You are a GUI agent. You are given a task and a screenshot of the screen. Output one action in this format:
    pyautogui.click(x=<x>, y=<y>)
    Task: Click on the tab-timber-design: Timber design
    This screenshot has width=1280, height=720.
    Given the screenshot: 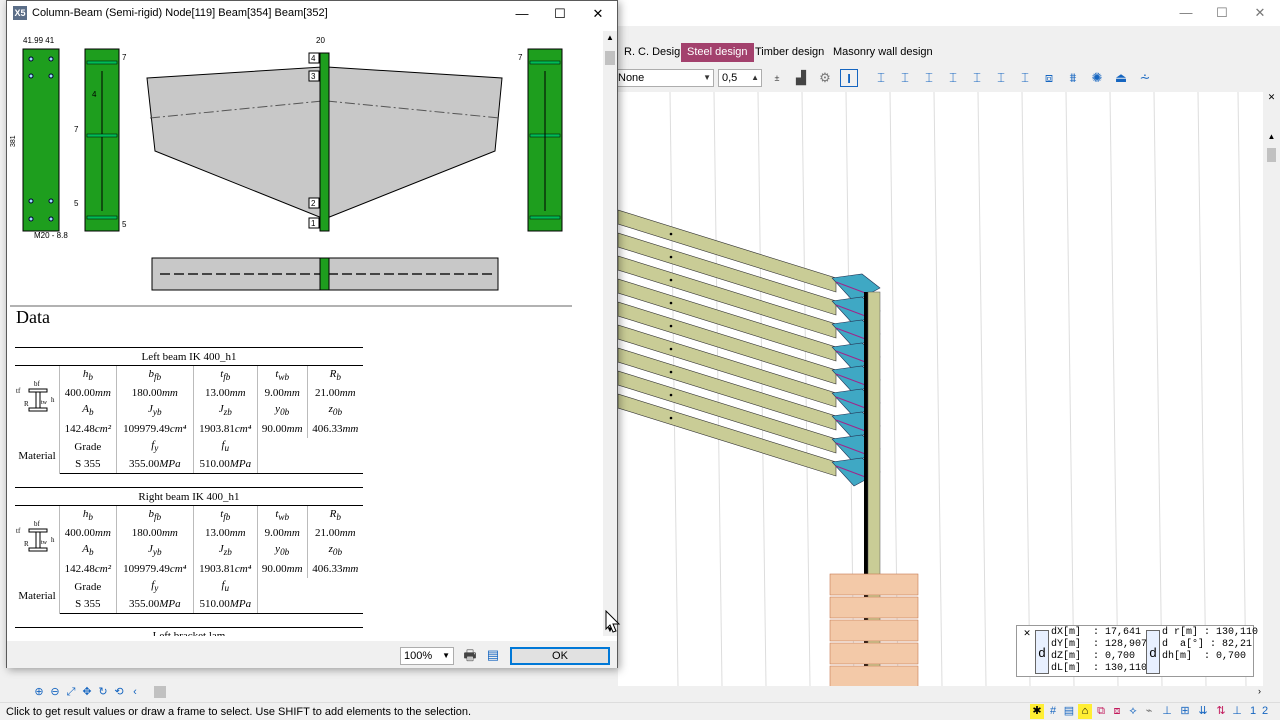 What is the action you would take?
    pyautogui.click(x=789, y=52)
    